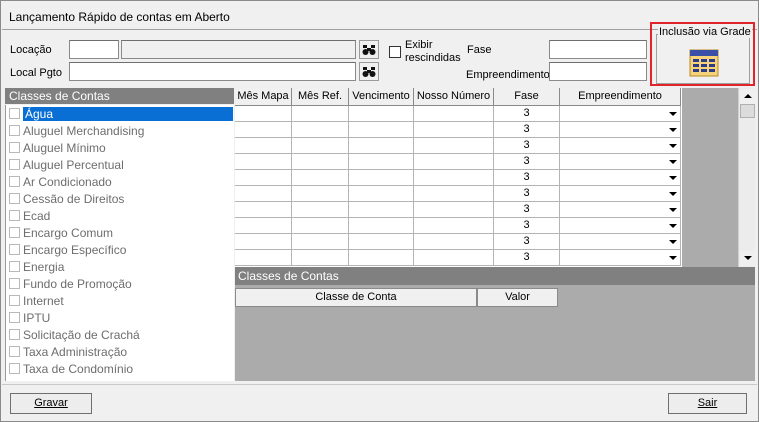 This screenshot has width=759, height=422. I want to click on exibir-rescindidas-checkbox, so click(395, 52).